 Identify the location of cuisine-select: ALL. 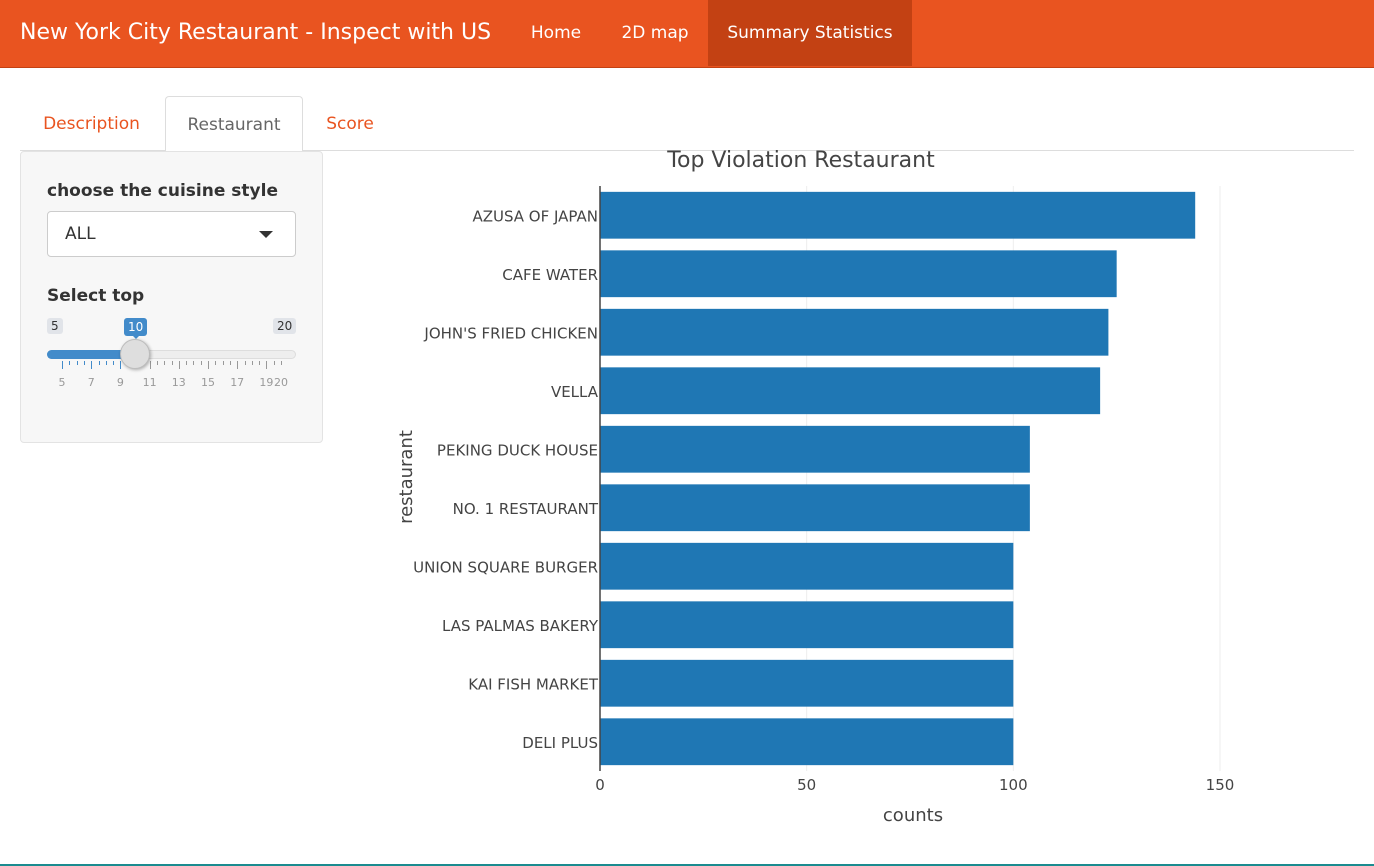
(171, 234).